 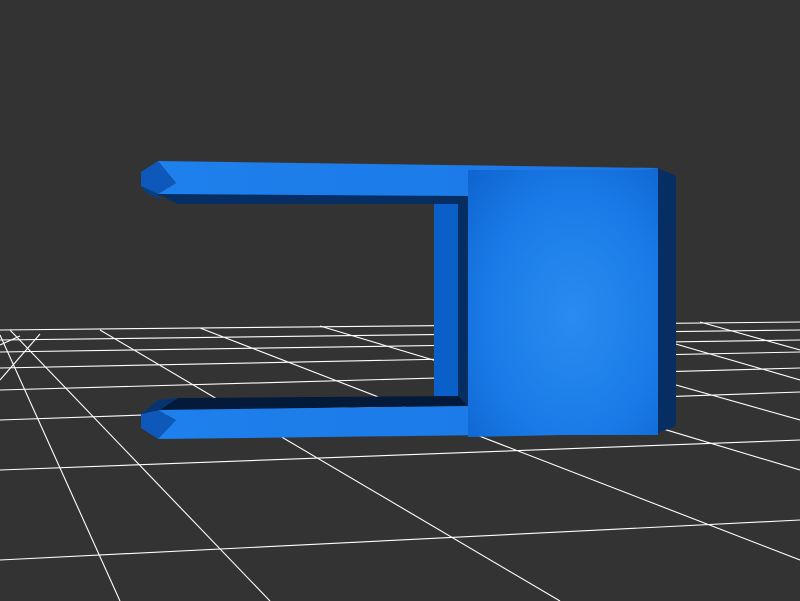 I want to click on bracket-right-edge, so click(x=667, y=300).